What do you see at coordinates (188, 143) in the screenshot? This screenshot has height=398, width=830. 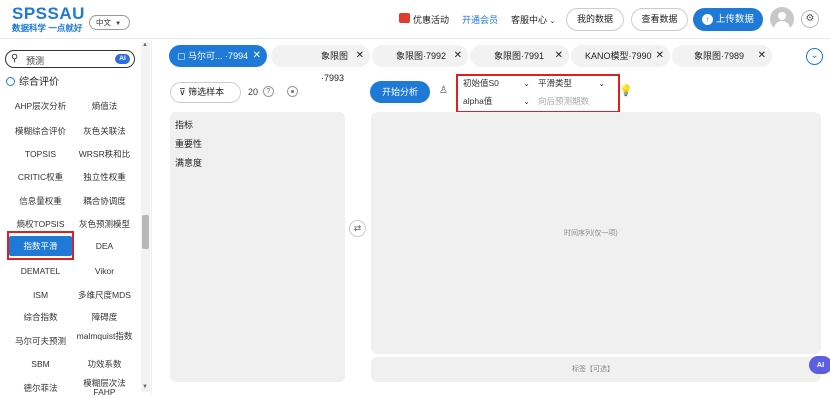 I see `variable-item-importance: 重要性` at bounding box center [188, 143].